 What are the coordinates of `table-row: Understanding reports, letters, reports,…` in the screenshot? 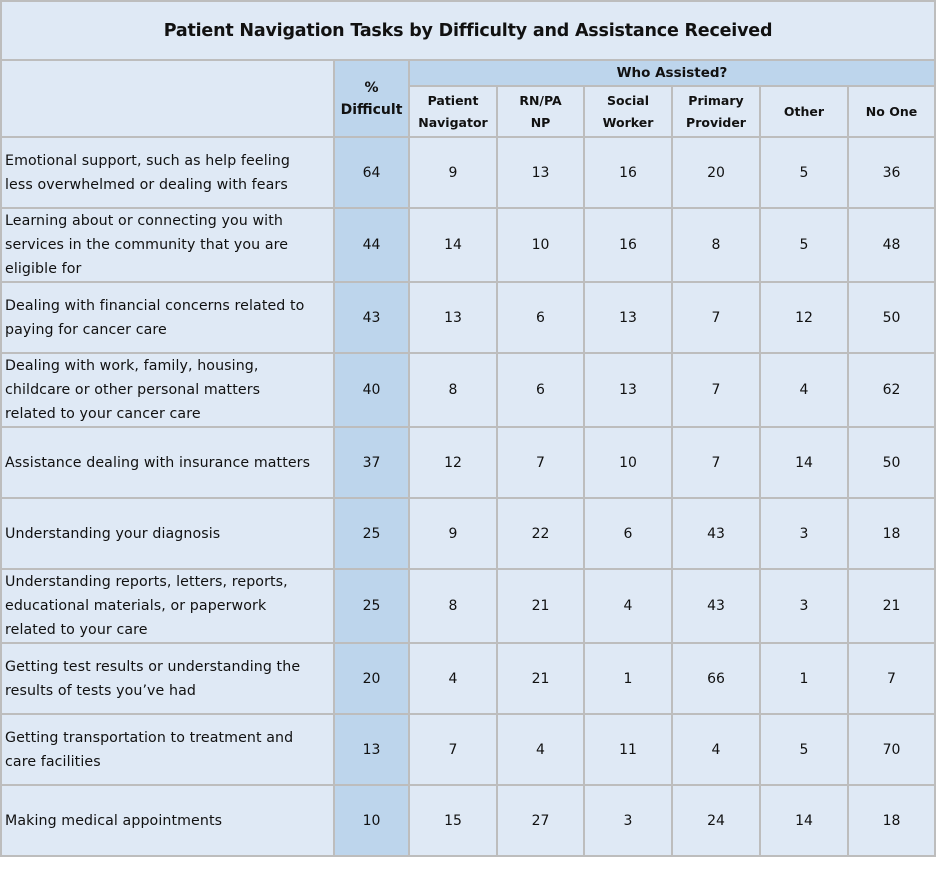 It's located at (468, 606).